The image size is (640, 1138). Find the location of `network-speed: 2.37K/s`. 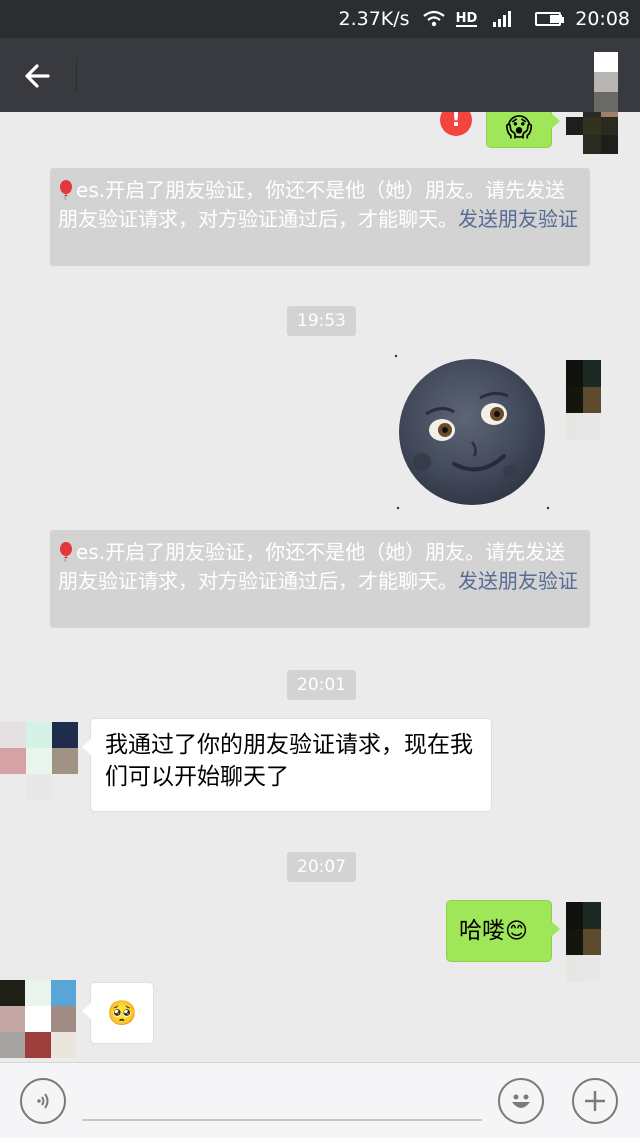

network-speed: 2.37K/s is located at coordinates (374, 19).